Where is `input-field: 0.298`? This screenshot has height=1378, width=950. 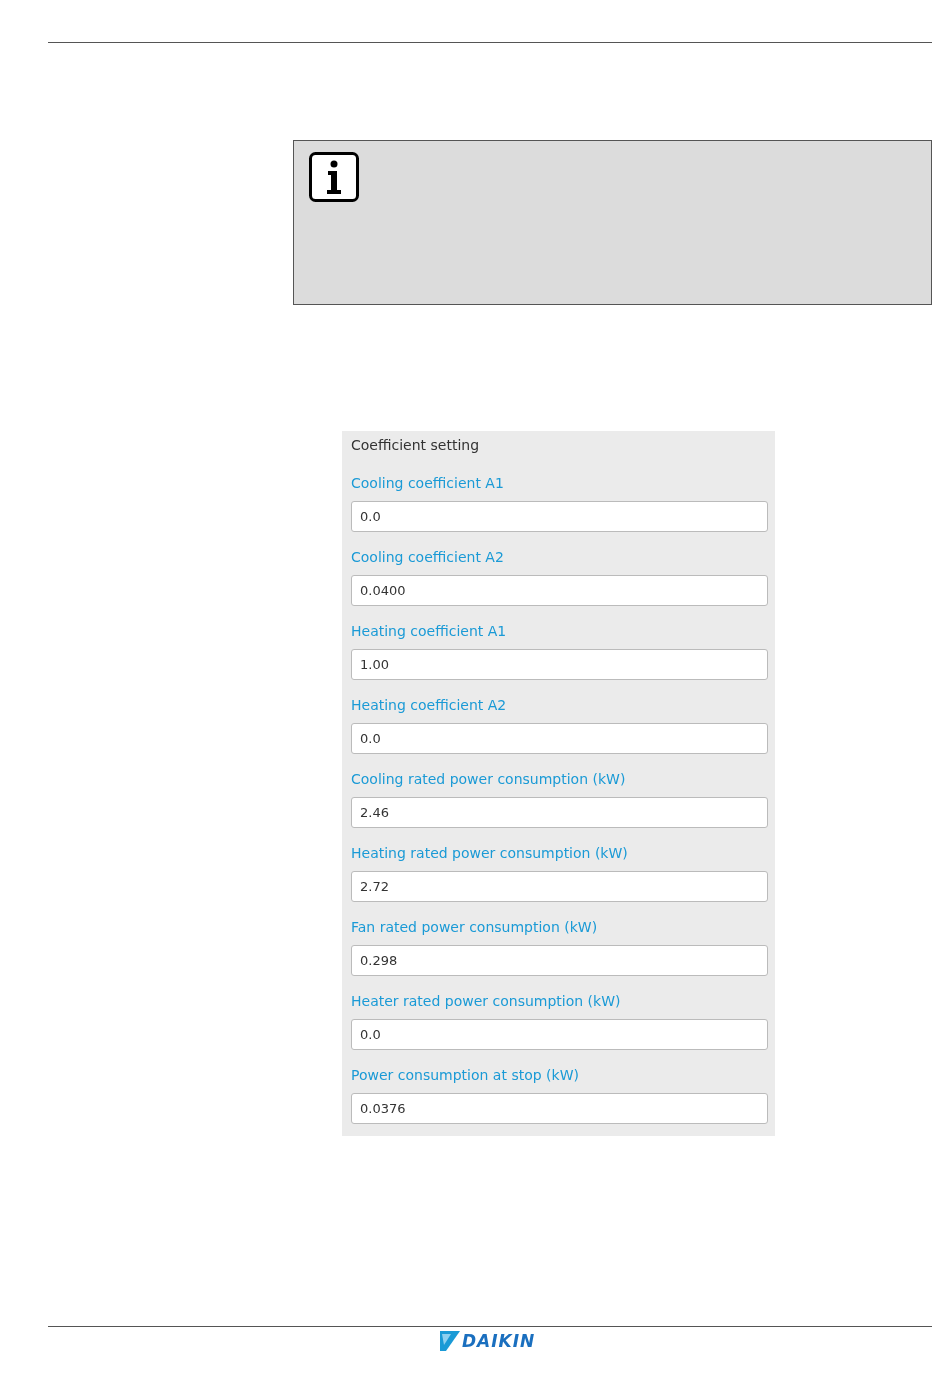 input-field: 0.298 is located at coordinates (559, 960).